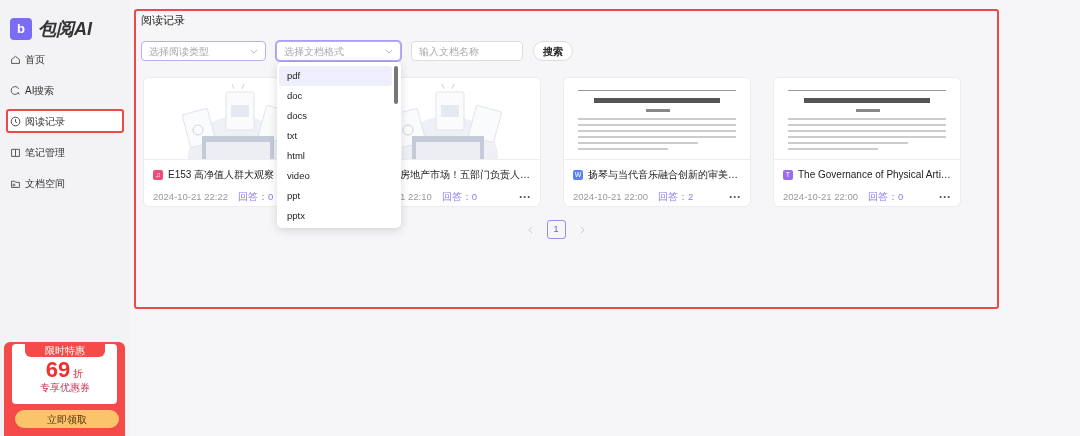 The width and height of the screenshot is (1080, 436). What do you see at coordinates (65, 183) in the screenshot?
I see `nav-item: 文档空间` at bounding box center [65, 183].